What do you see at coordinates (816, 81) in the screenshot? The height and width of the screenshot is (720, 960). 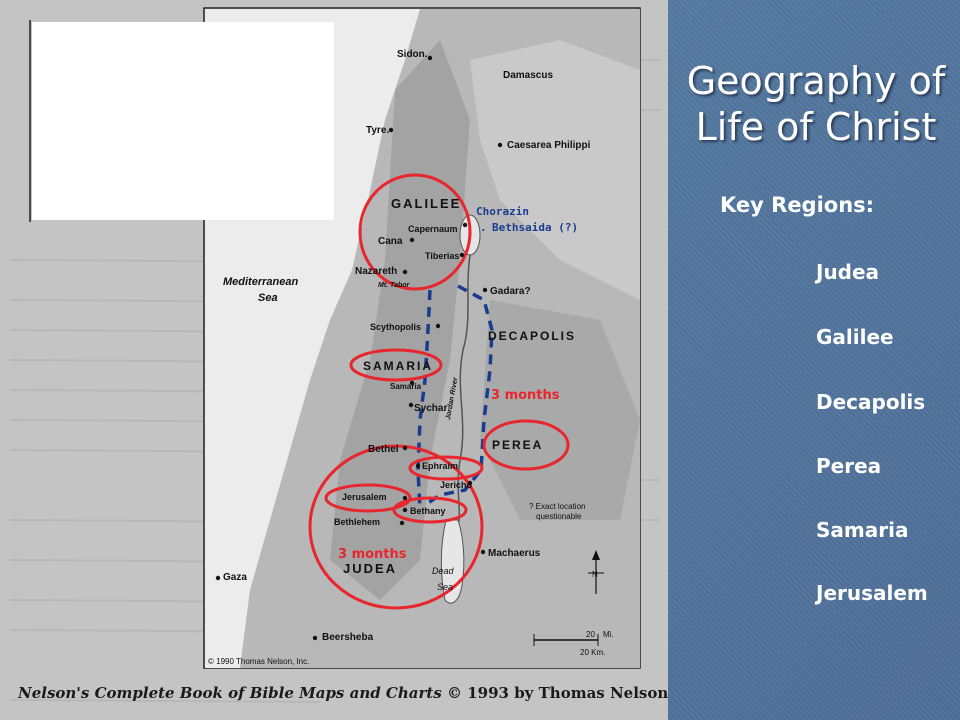 I see `slide-title-line1: Geography of` at bounding box center [816, 81].